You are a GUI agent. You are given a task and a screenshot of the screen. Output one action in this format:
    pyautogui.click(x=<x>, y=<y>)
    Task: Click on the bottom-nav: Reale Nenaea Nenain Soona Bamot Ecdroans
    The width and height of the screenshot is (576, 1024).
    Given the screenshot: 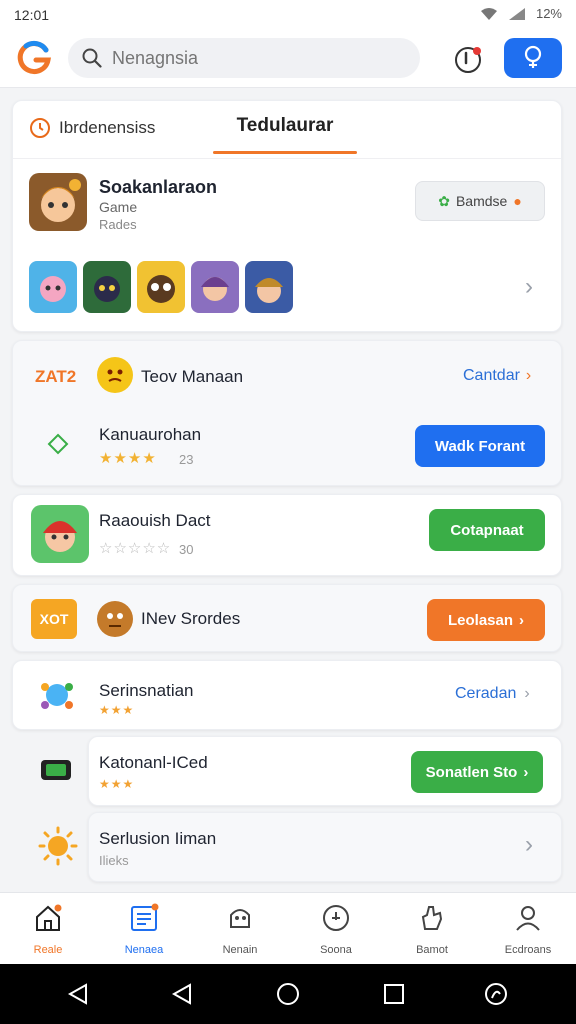 What is the action you would take?
    pyautogui.click(x=288, y=928)
    